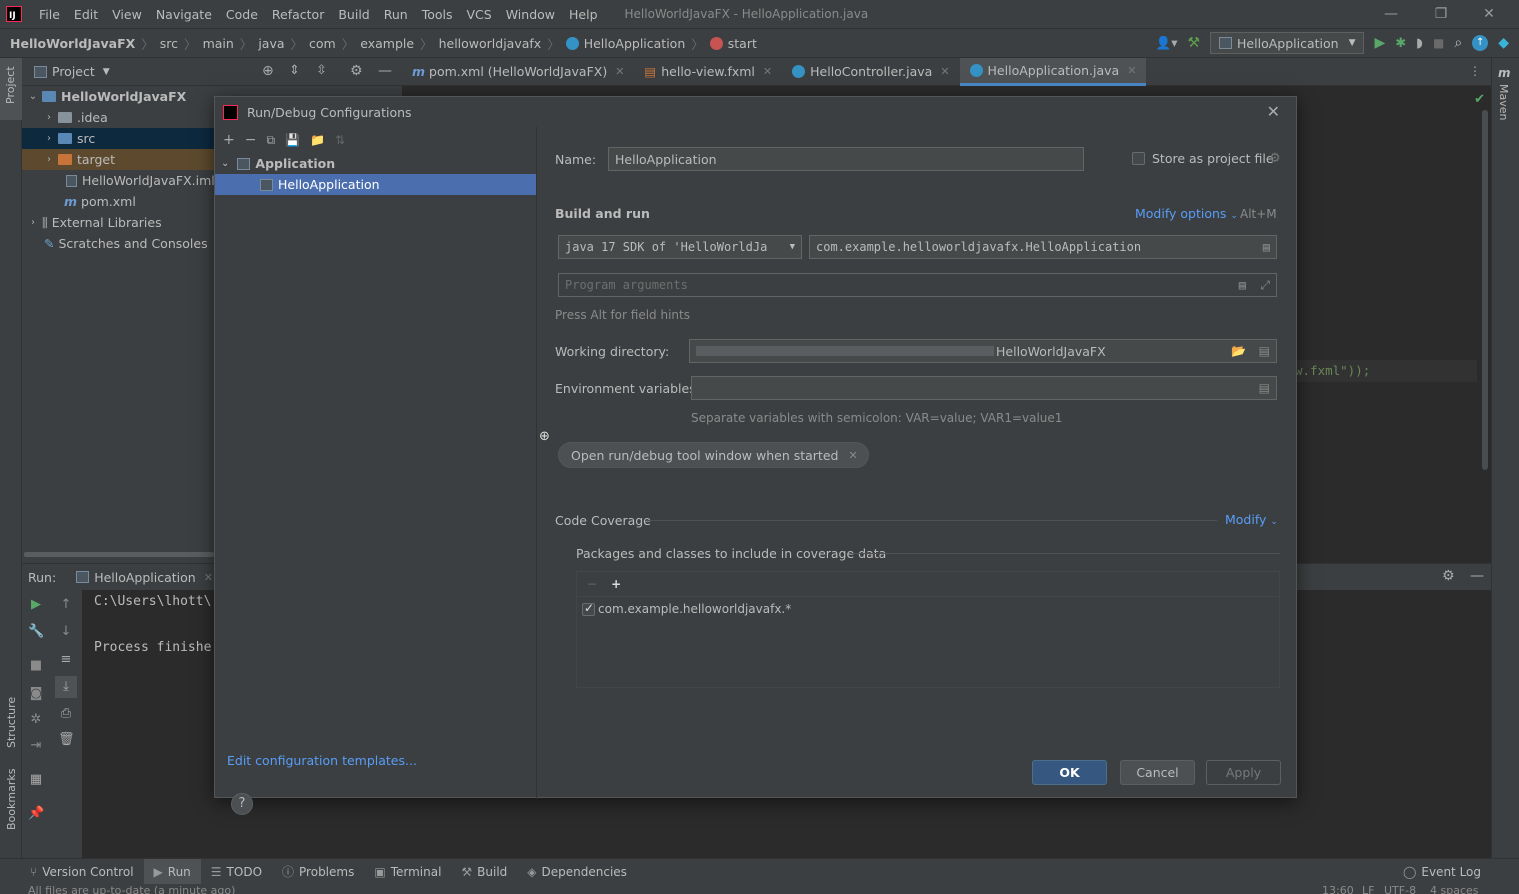 The width and height of the screenshot is (1519, 894). Describe the element at coordinates (742, 43) in the screenshot. I see `crumb-method: start` at that location.